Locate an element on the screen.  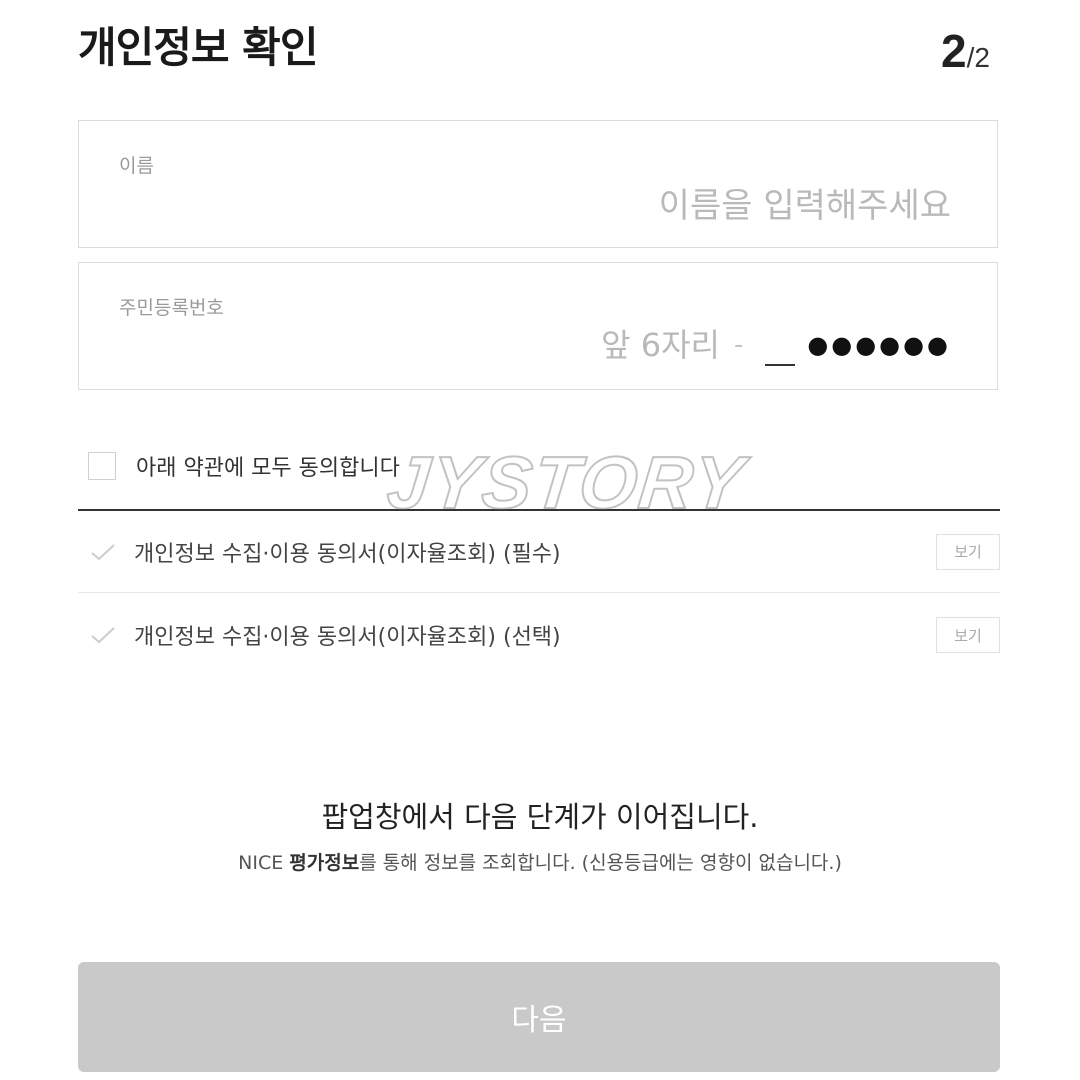
rrn-masked-digits: ●●●●●● is located at coordinates (879, 345).